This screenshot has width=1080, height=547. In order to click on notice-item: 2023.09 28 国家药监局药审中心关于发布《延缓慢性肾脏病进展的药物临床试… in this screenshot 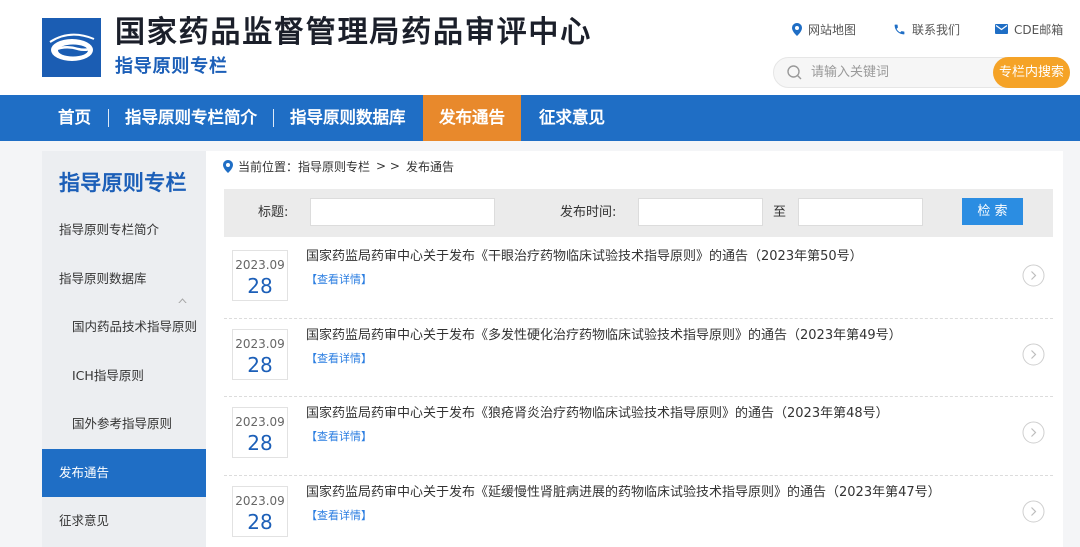, I will do `click(638, 511)`.